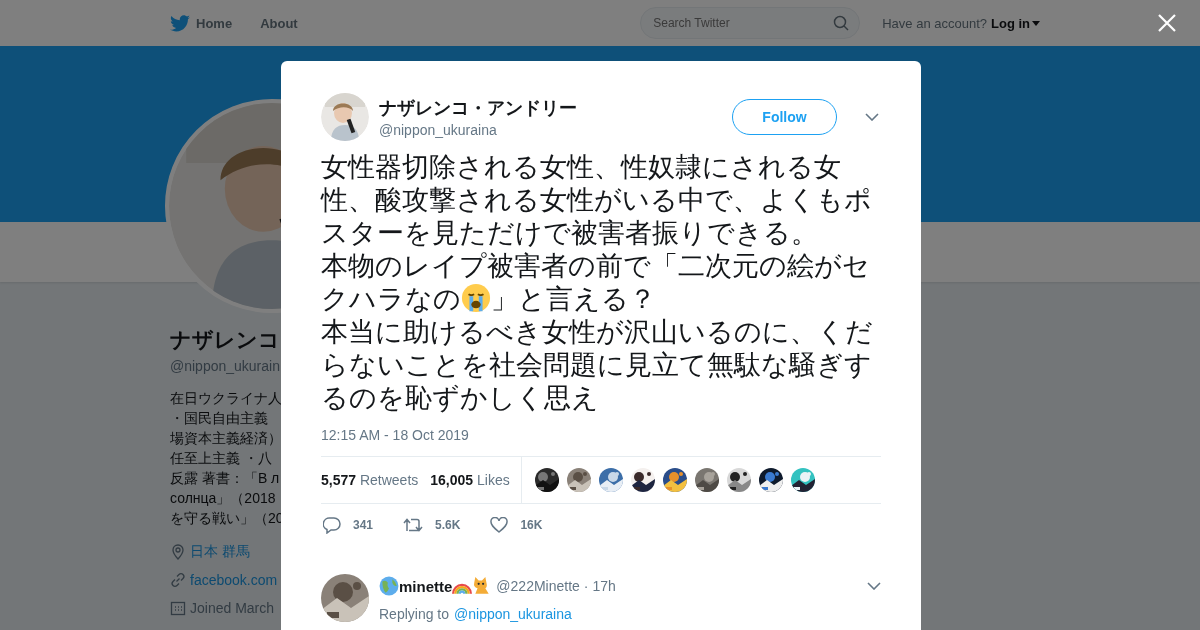 Image resolution: width=1200 pixels, height=630 pixels. I want to click on stat-link: 16,005 Likes, so click(470, 480).